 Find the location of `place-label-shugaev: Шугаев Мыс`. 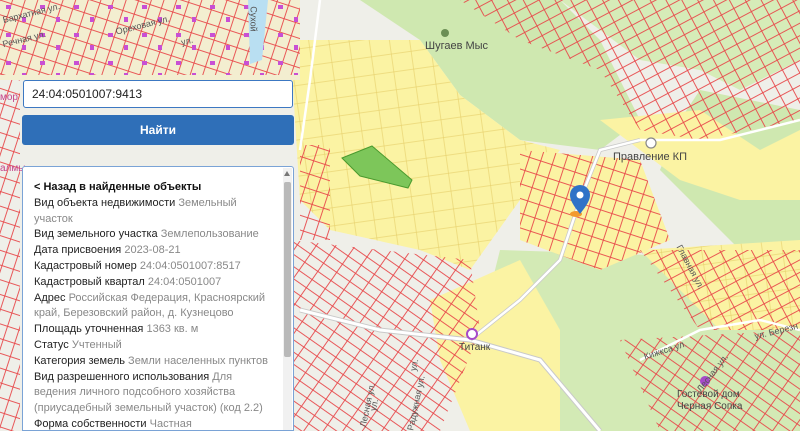

place-label-shugaev: Шугаев Мыс is located at coordinates (457, 46).